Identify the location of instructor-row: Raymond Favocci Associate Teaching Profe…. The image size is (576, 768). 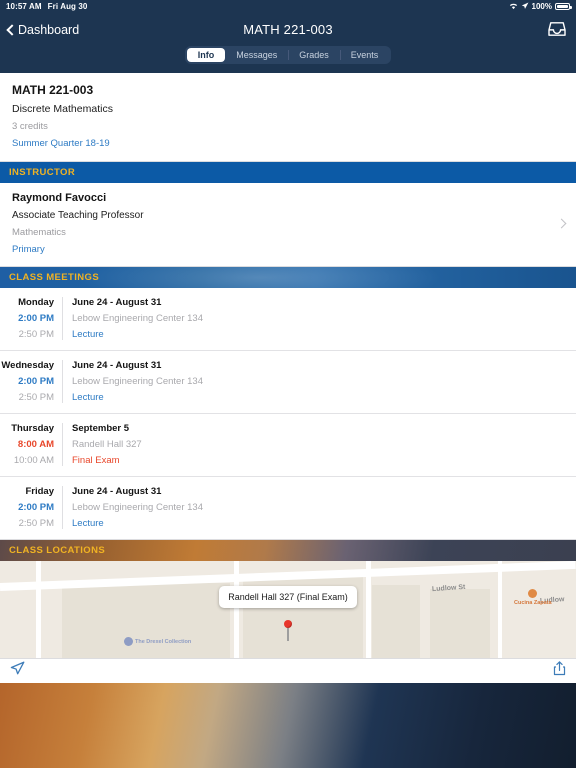
(288, 225).